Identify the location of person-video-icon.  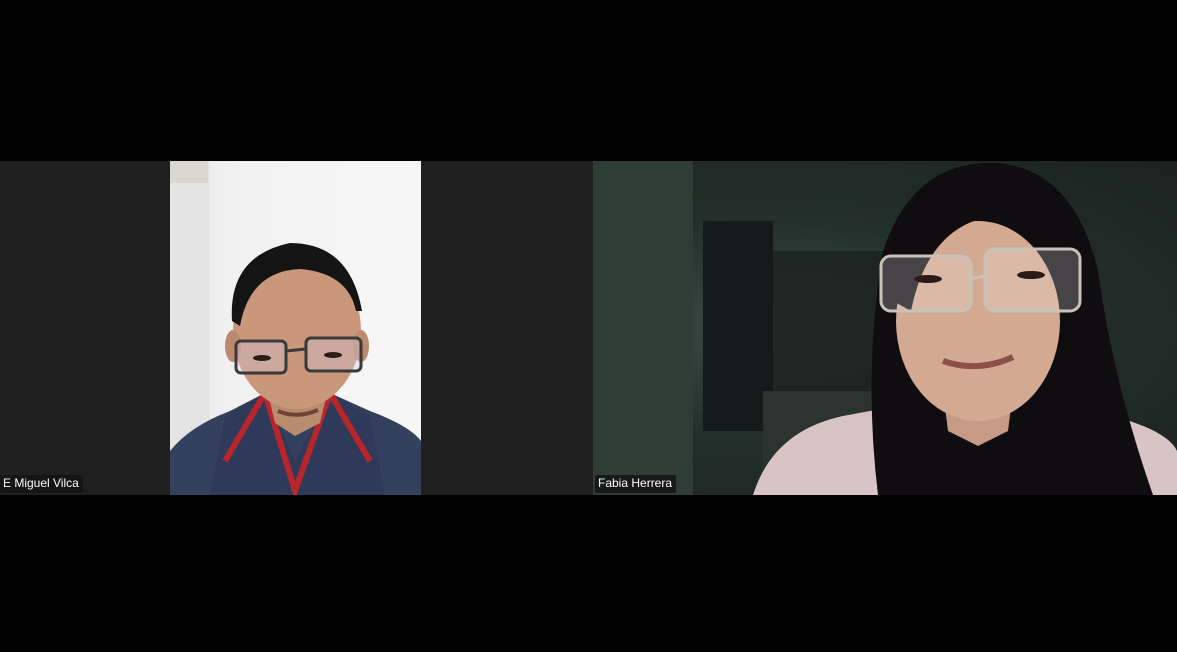
(295, 328).